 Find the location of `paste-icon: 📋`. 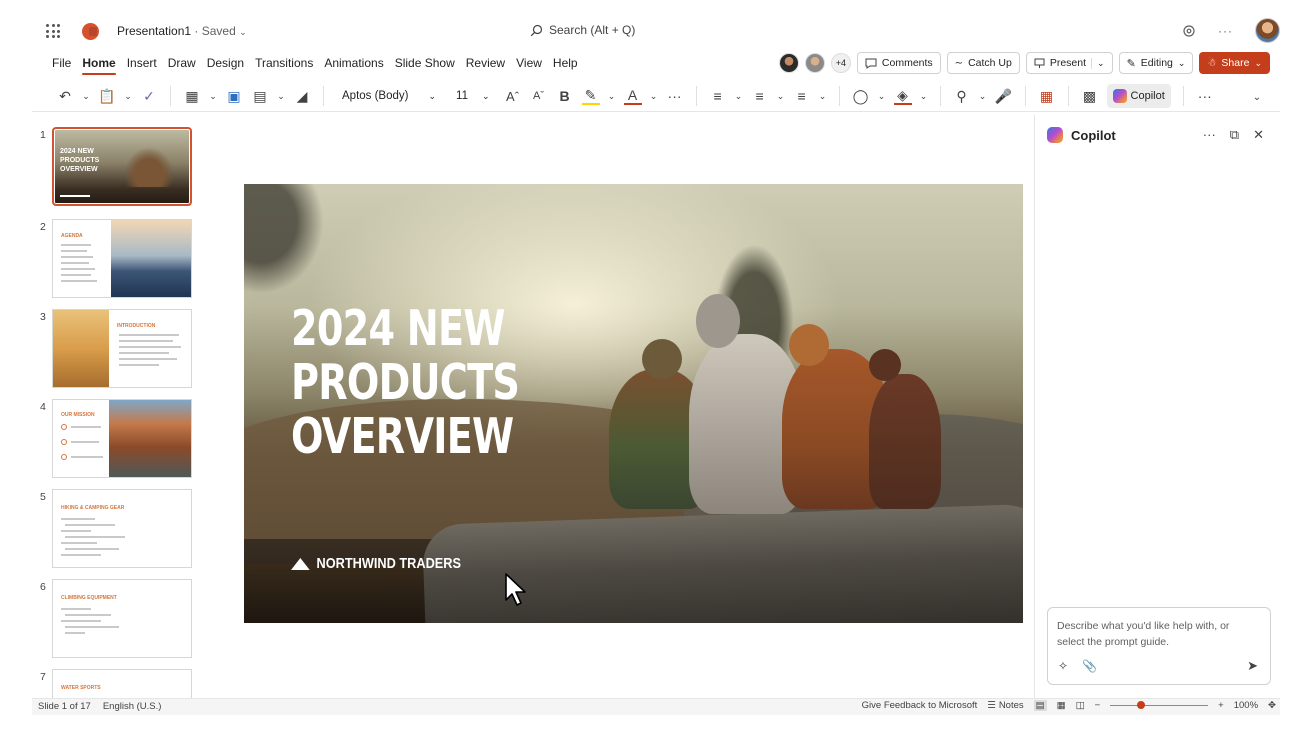

paste-icon: 📋 is located at coordinates (107, 96).